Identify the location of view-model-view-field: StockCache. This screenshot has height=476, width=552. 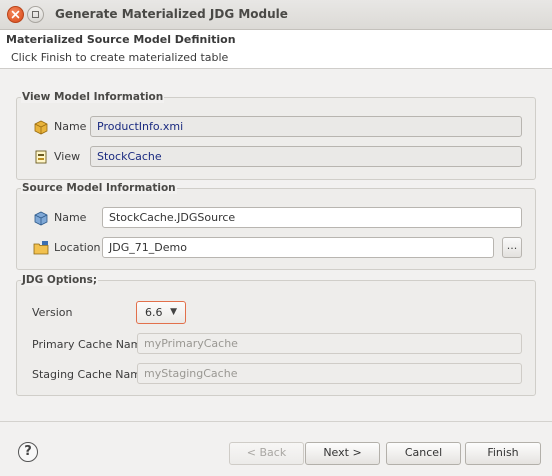
(306, 156).